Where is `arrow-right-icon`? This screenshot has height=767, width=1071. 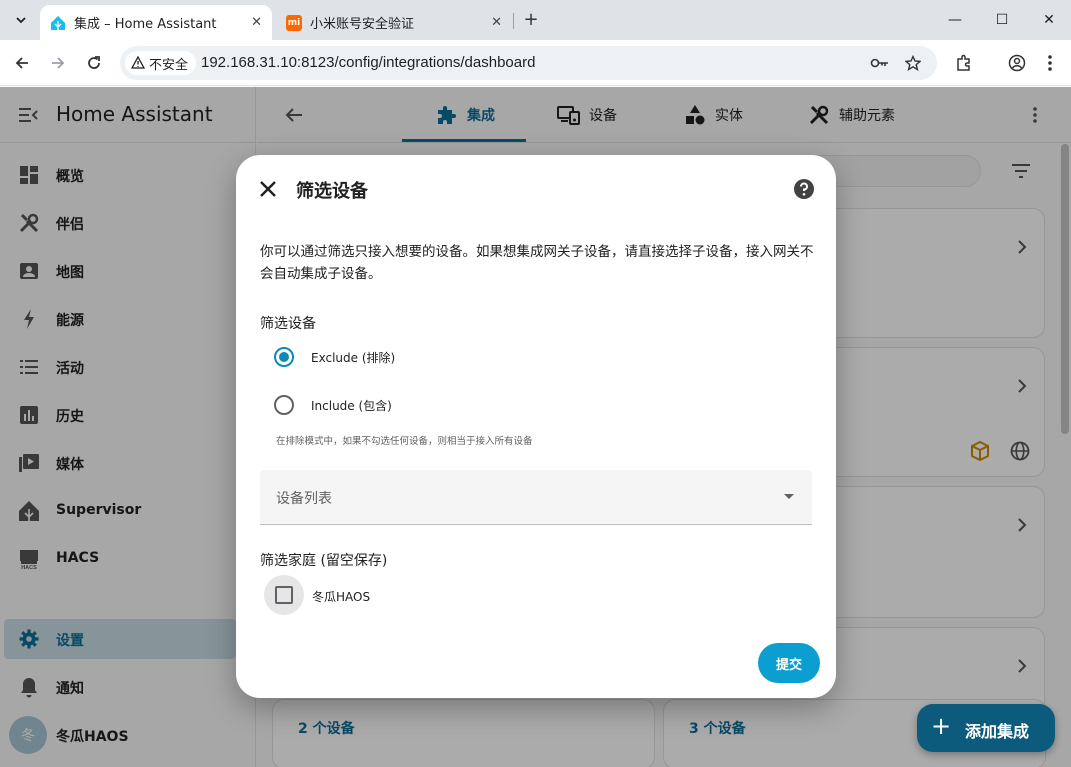
arrow-right-icon is located at coordinates (58, 63).